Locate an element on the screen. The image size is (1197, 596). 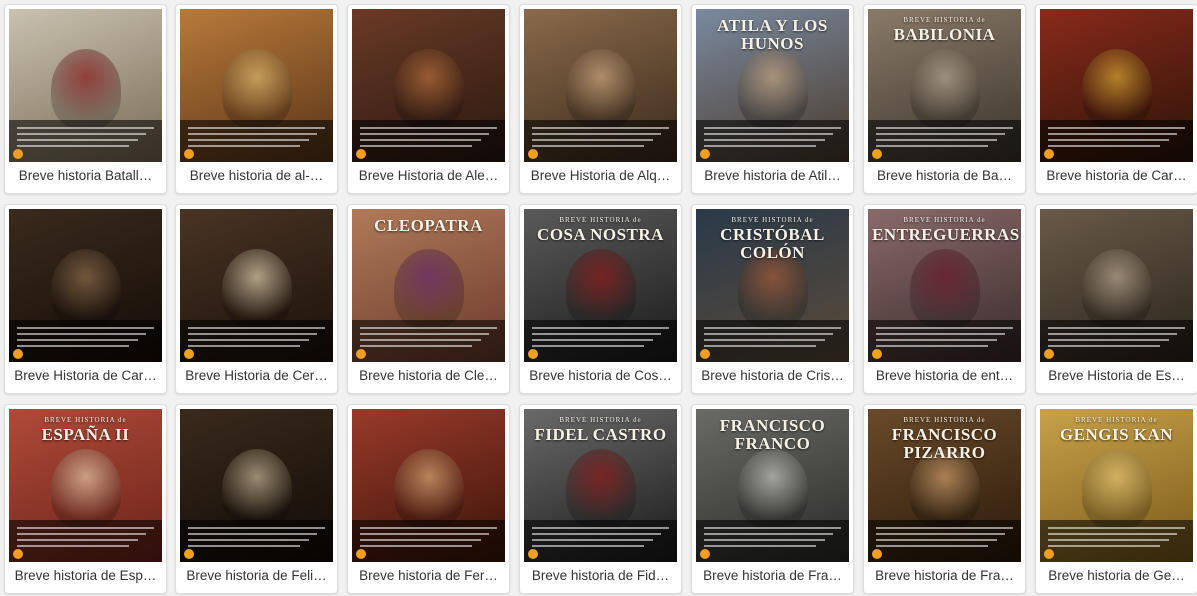
book-cover-image: CLEOPATRA is located at coordinates (428, 285).